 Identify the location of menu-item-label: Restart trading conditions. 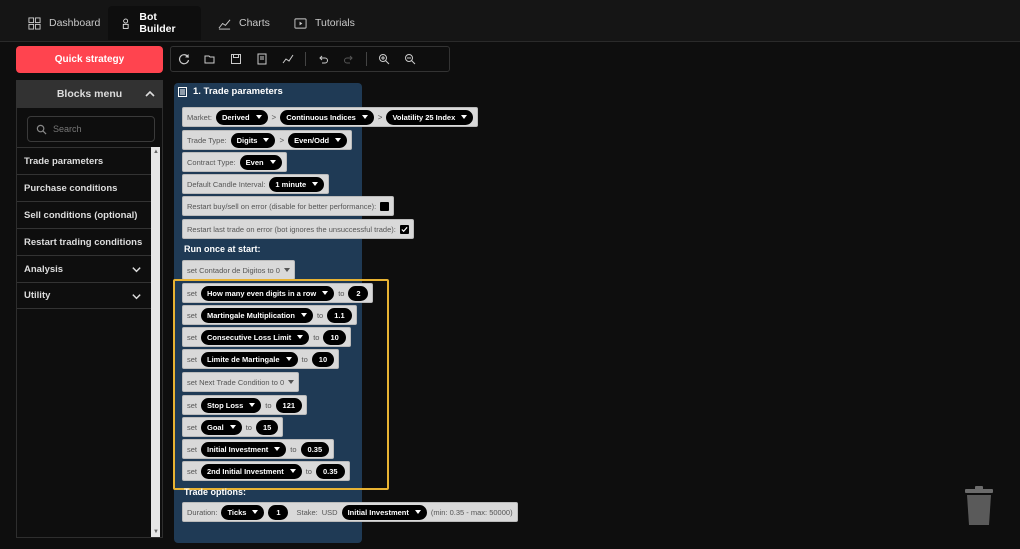
(83, 242).